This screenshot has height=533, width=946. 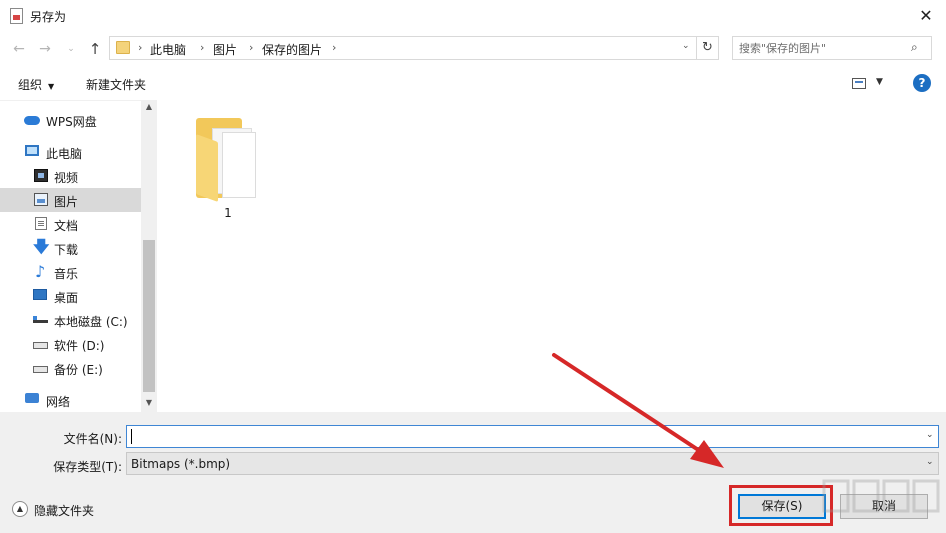 I want to click on sidebar-item-downloads: 🡇 下载, so click(x=70, y=248).